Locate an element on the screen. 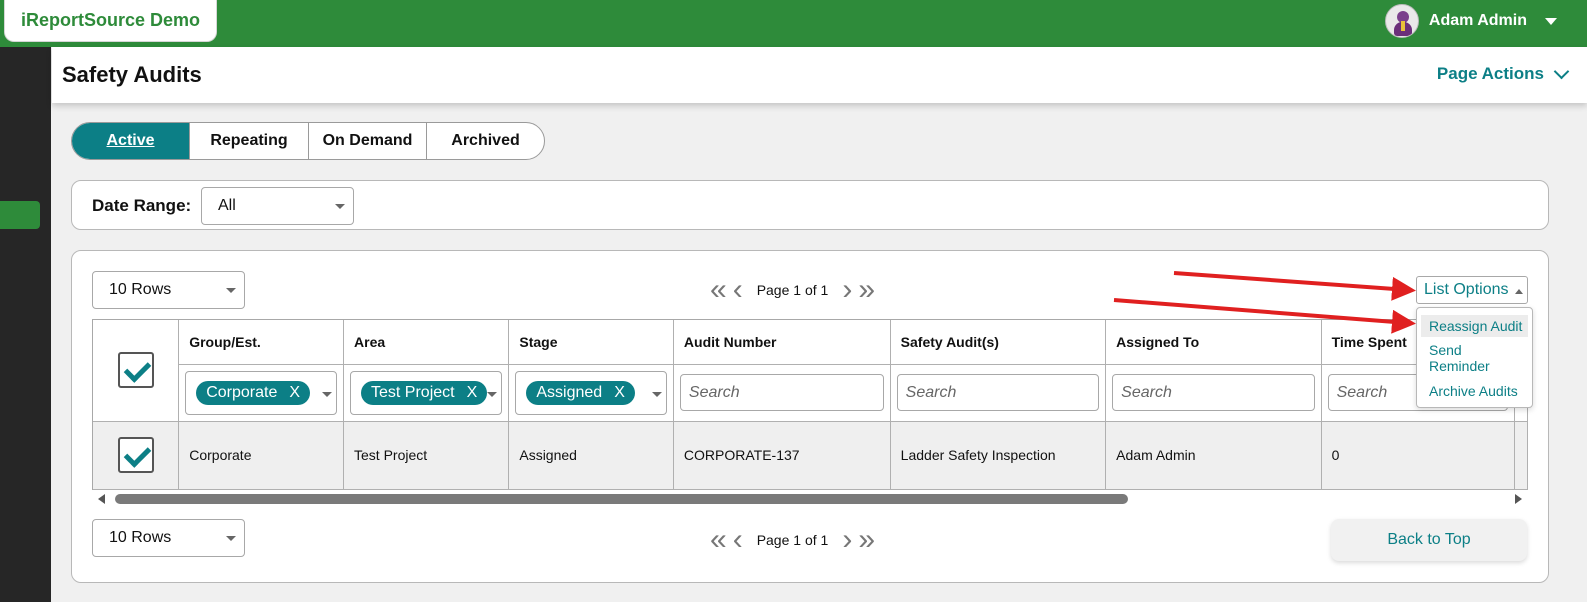  column-header-stage: Stage is located at coordinates (591, 342).